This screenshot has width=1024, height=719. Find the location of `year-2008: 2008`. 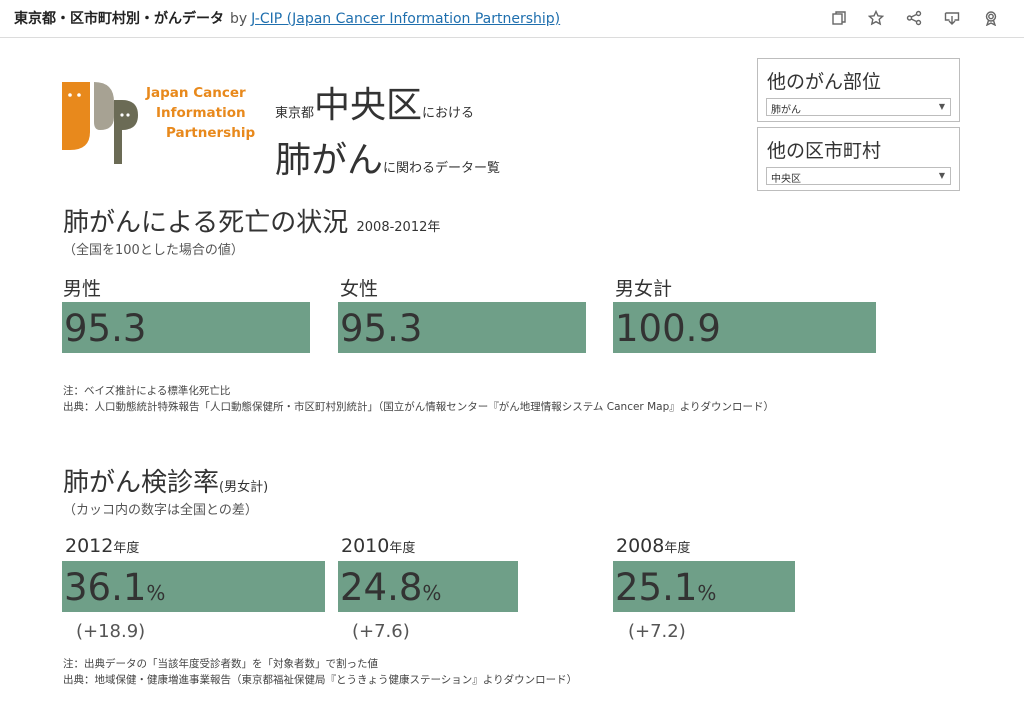

year-2008: 2008 is located at coordinates (640, 546).